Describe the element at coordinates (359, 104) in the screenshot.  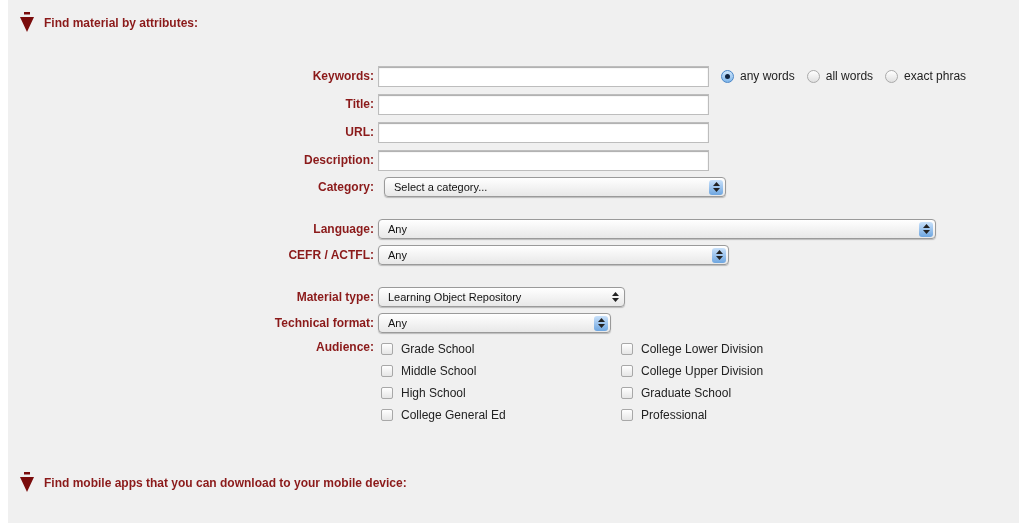
I see `field-label: Title:` at that location.